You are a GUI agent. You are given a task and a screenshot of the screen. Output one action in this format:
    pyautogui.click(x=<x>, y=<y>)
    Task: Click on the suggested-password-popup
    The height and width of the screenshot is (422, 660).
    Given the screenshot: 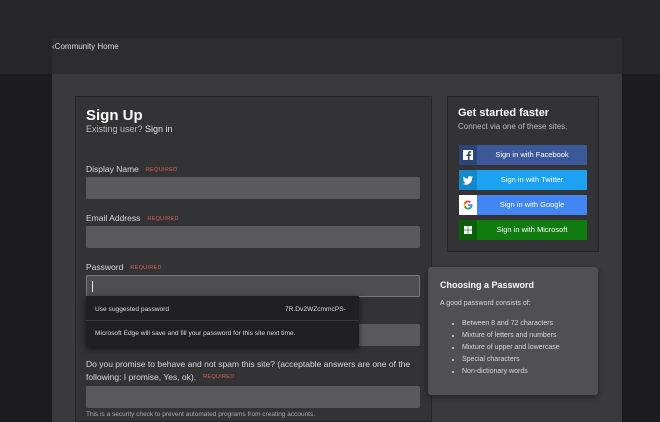 What is the action you would take?
    pyautogui.click(x=222, y=321)
    